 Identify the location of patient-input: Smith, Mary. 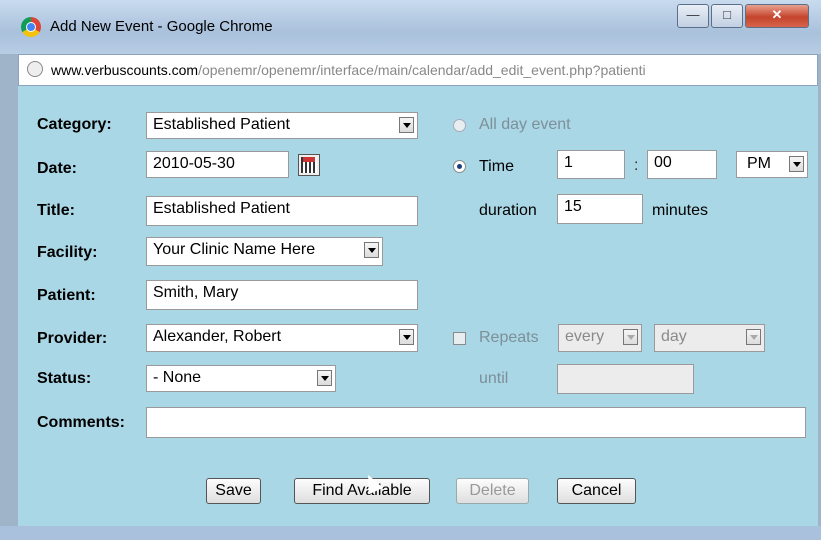
(282, 295).